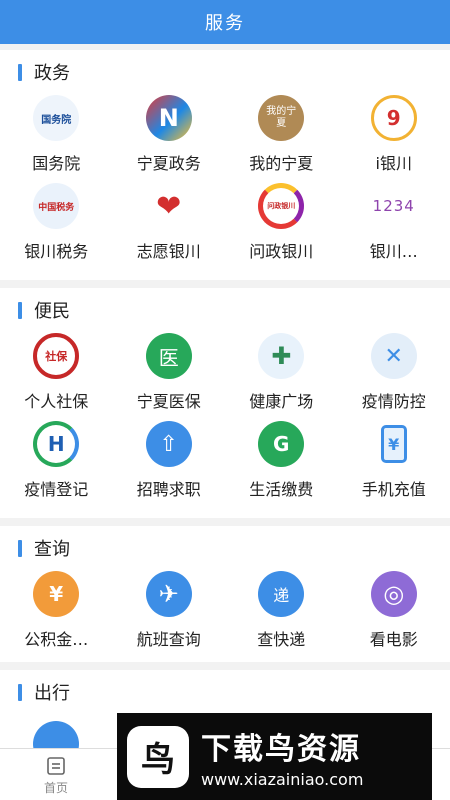 The image size is (450, 800). I want to click on service-item-social-security: 社保 个人社保, so click(56, 376).